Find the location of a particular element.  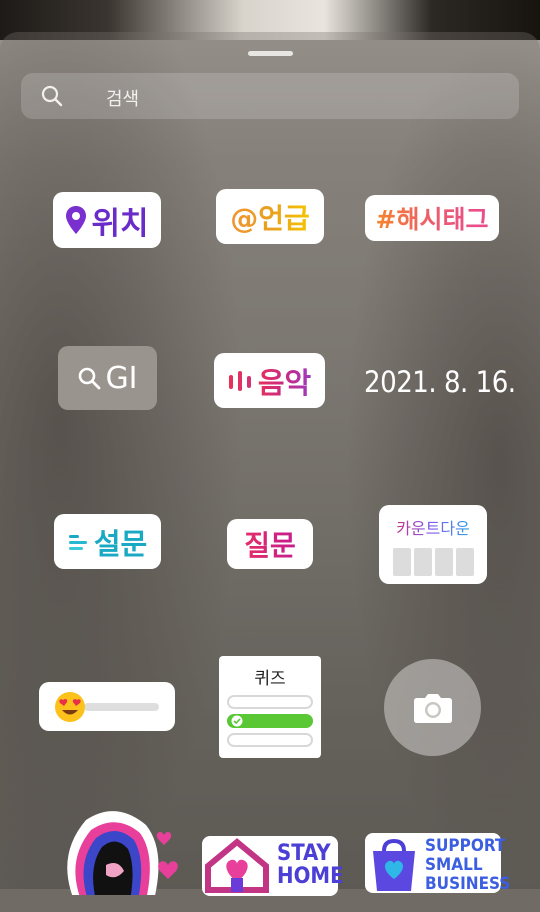

shopping-bag-icon is located at coordinates (394, 864).